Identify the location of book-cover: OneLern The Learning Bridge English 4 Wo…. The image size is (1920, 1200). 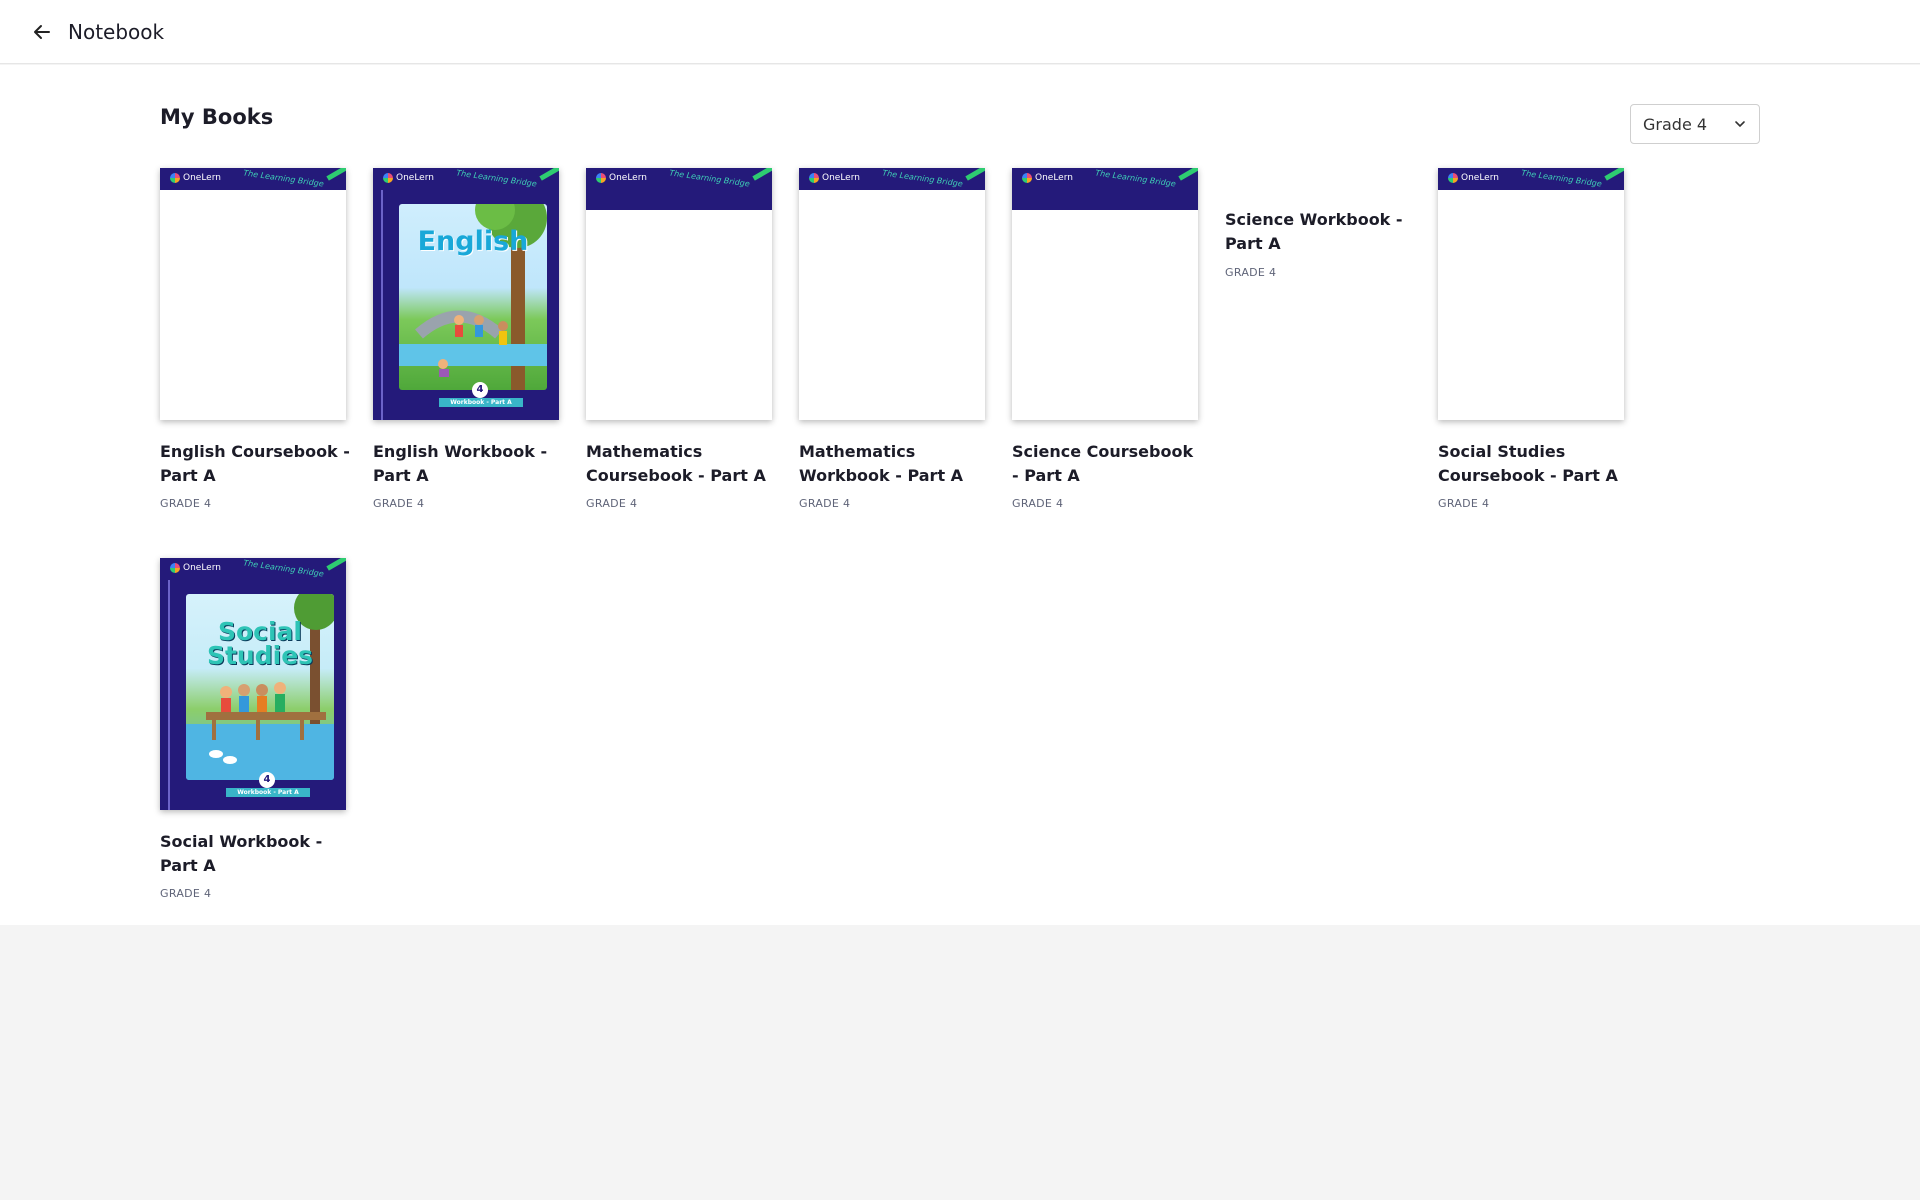
(466, 294).